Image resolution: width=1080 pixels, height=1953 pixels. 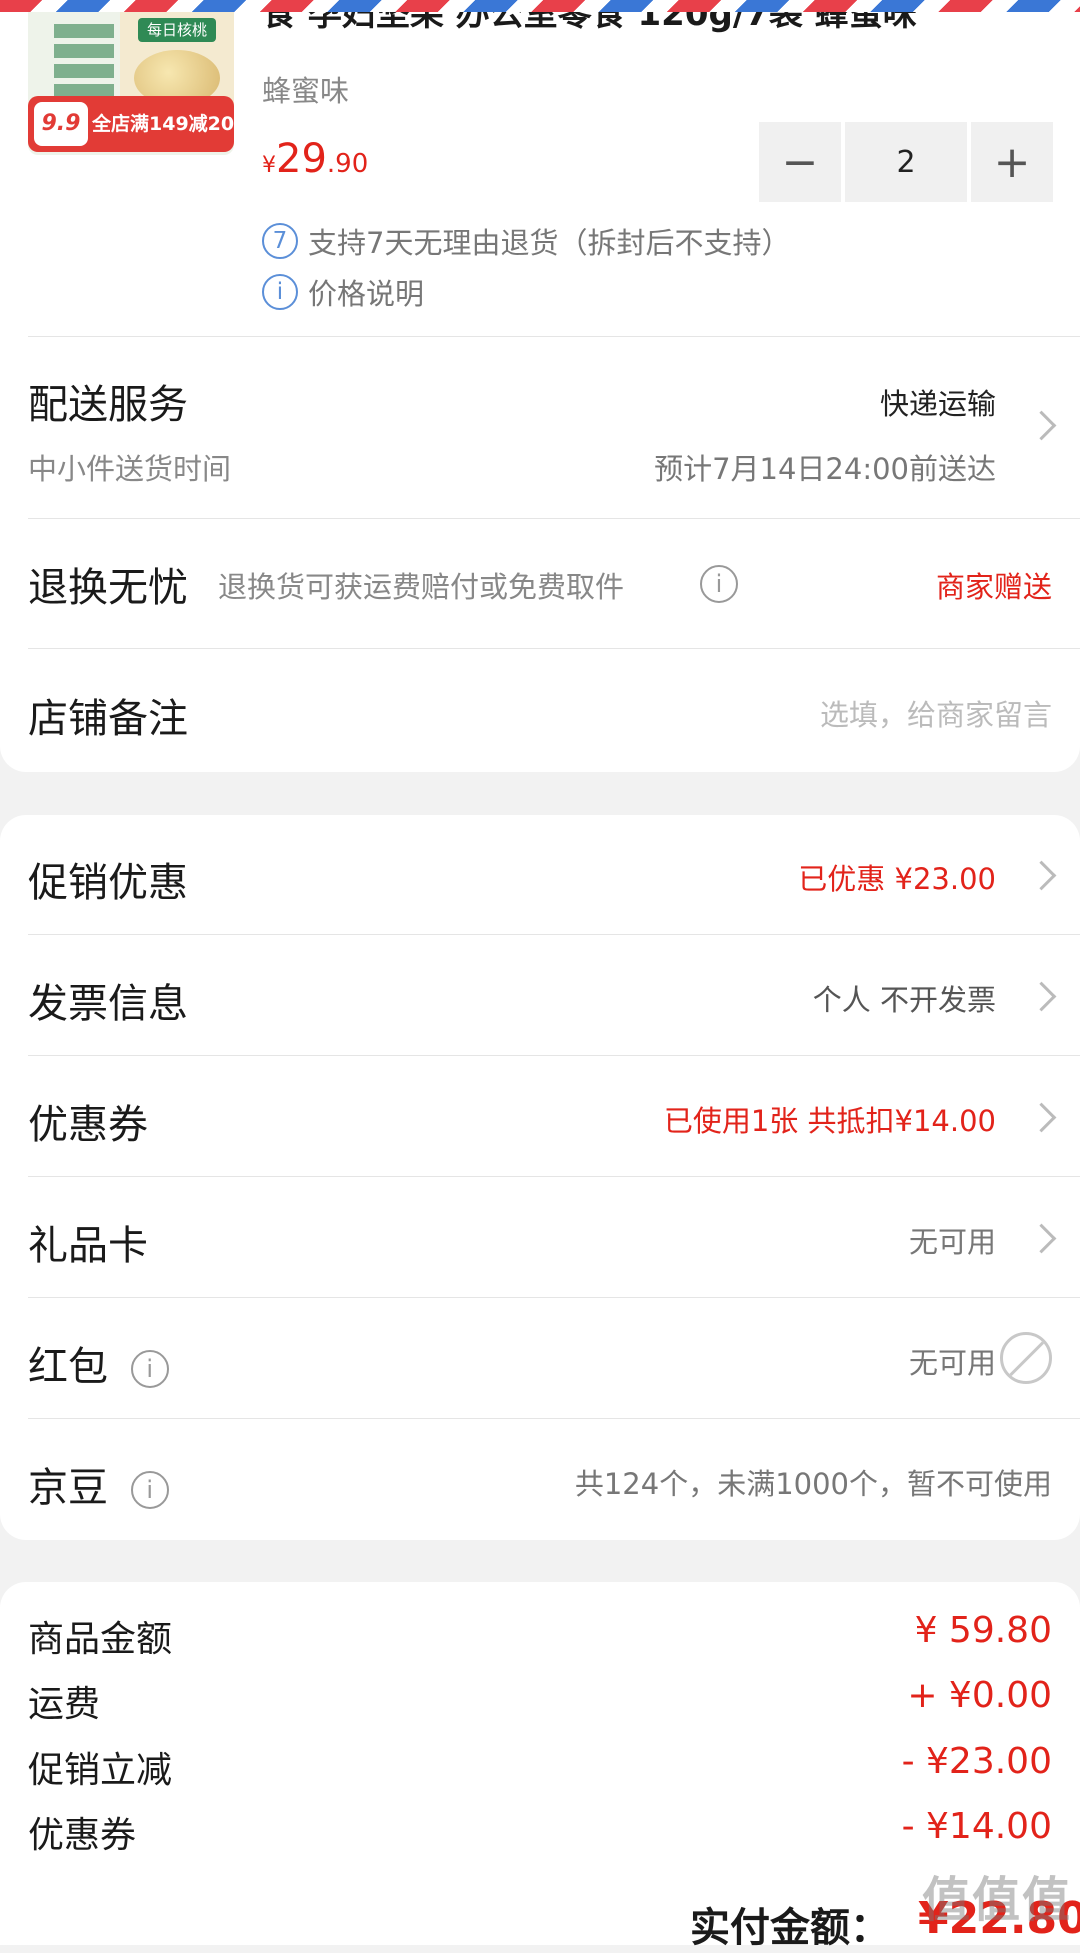 What do you see at coordinates (82, 1835) in the screenshot?
I see `summary-label-coupon: 优惠券` at bounding box center [82, 1835].